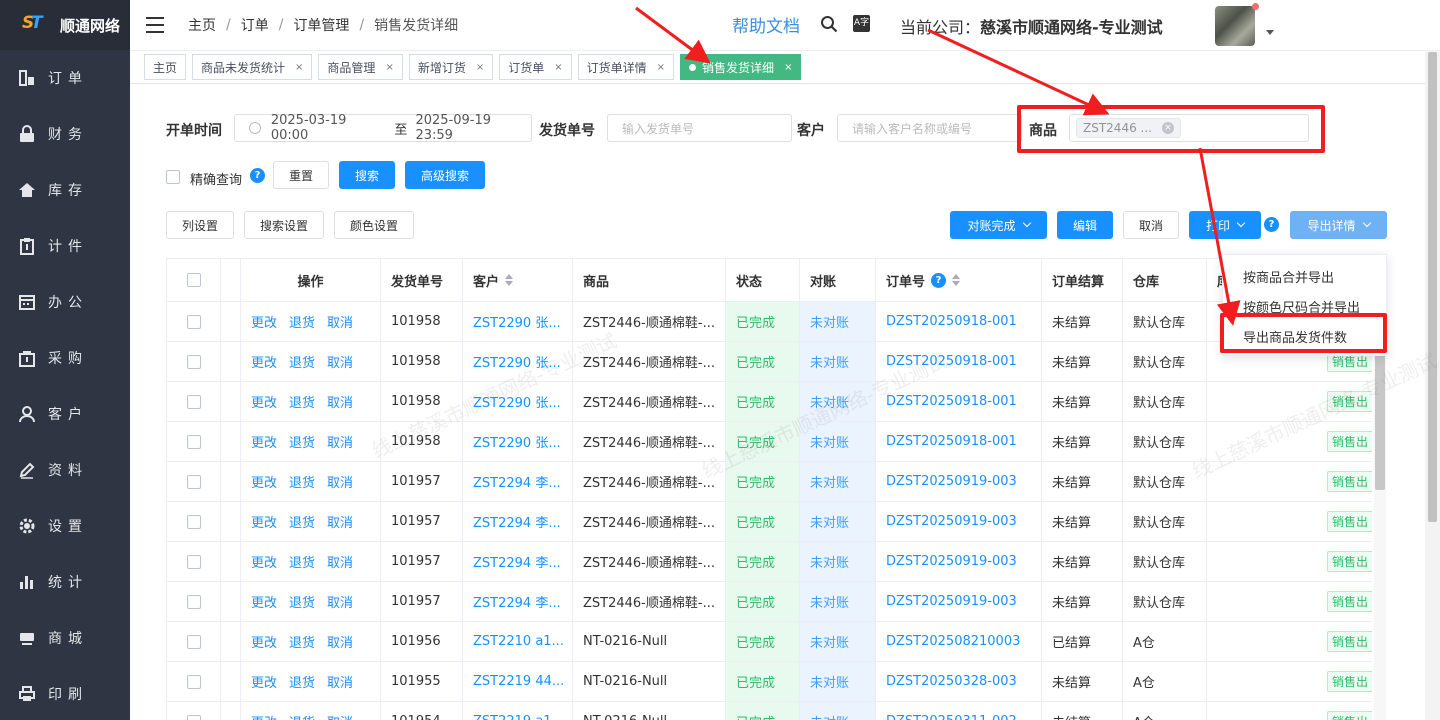 This screenshot has width=1440, height=720. Describe the element at coordinates (65, 78) in the screenshot. I see `sidebar-item-order: 订单` at that location.